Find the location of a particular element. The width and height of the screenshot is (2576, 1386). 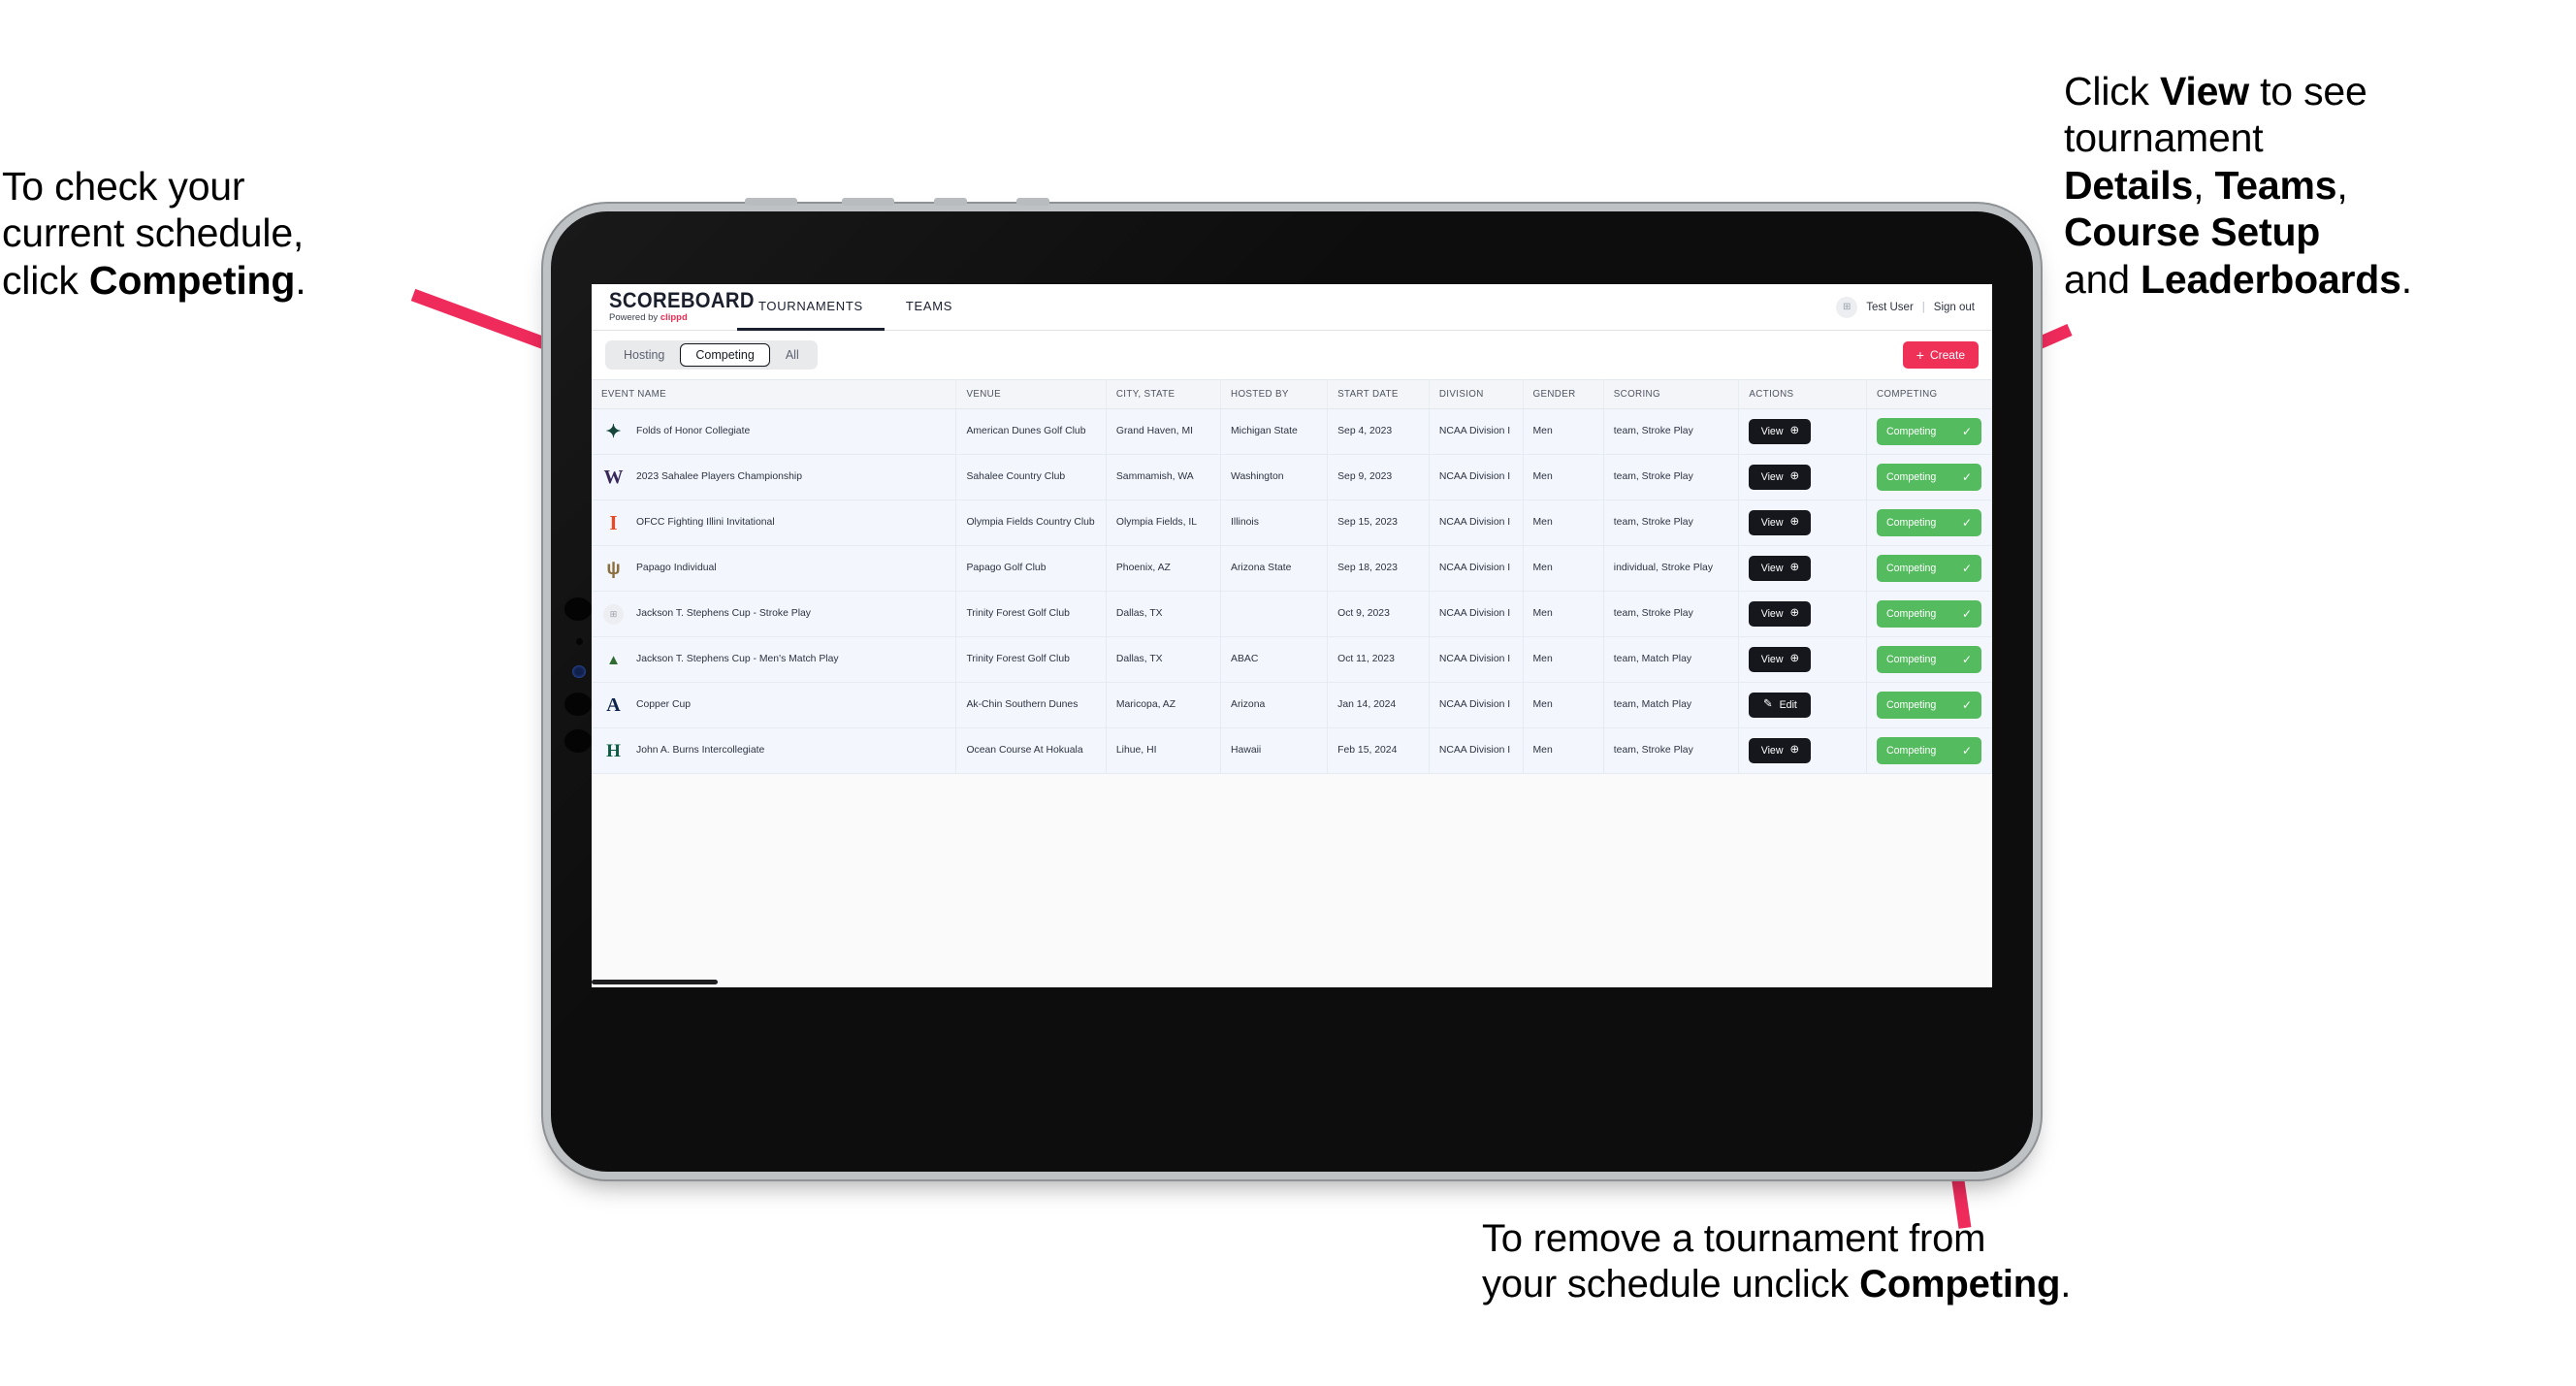

cell-actions: View ⊕ is located at coordinates (1802, 477).